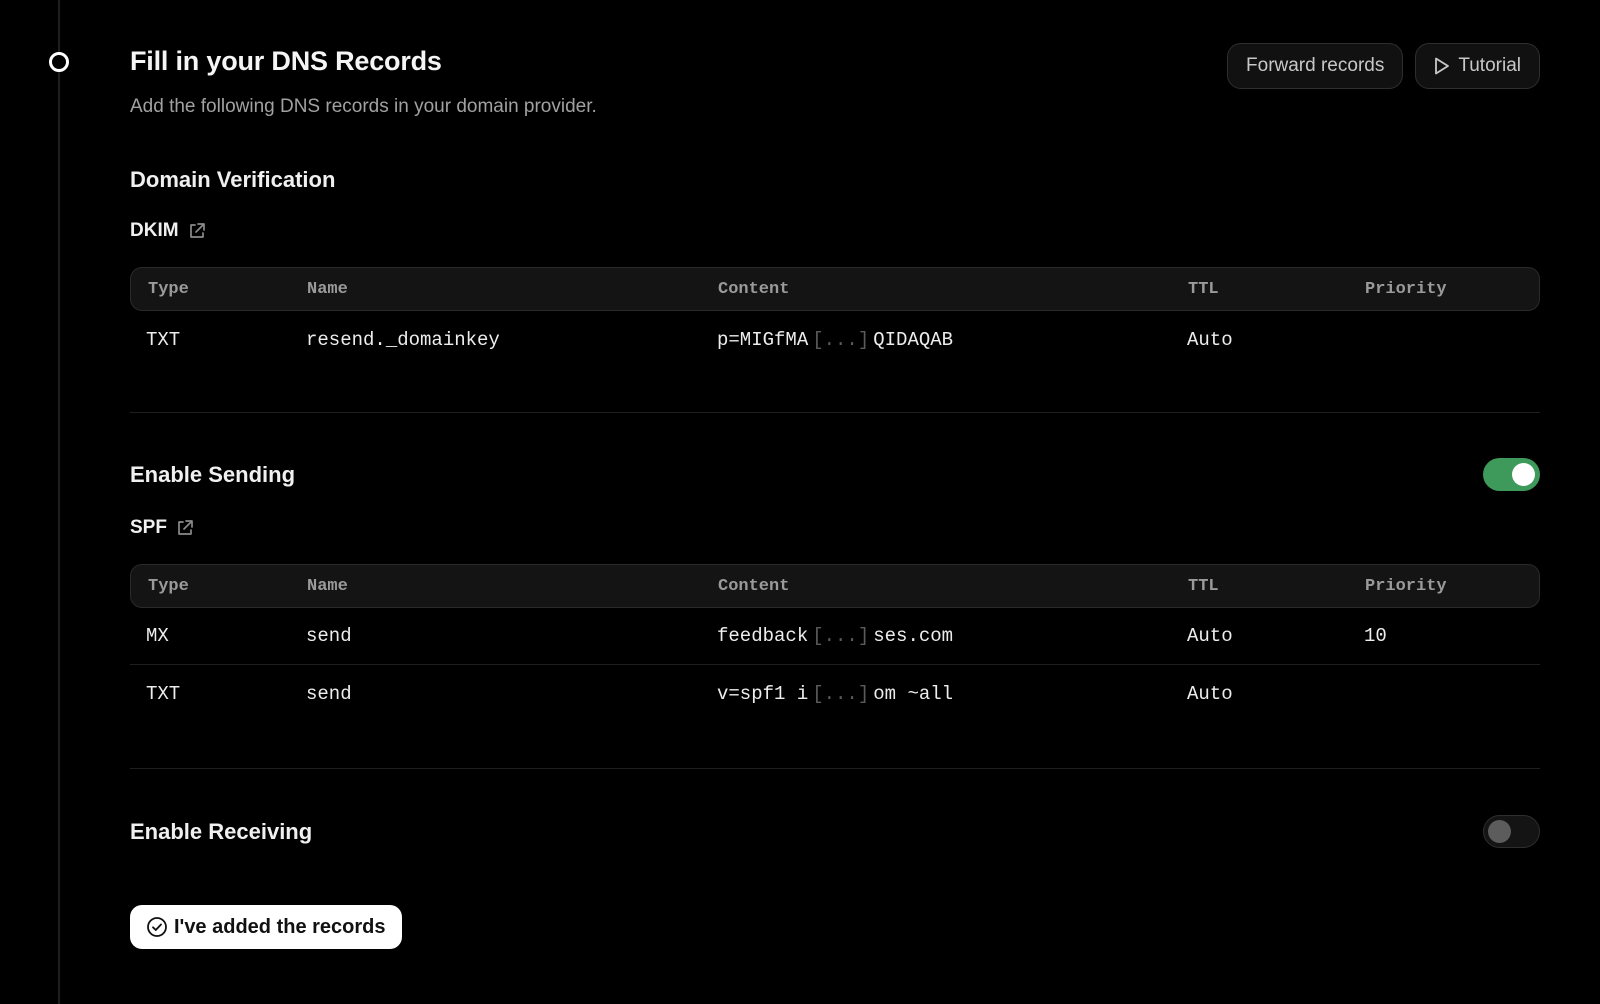  What do you see at coordinates (763, 694) in the screenshot?
I see `content-start: v=spf1 i` at bounding box center [763, 694].